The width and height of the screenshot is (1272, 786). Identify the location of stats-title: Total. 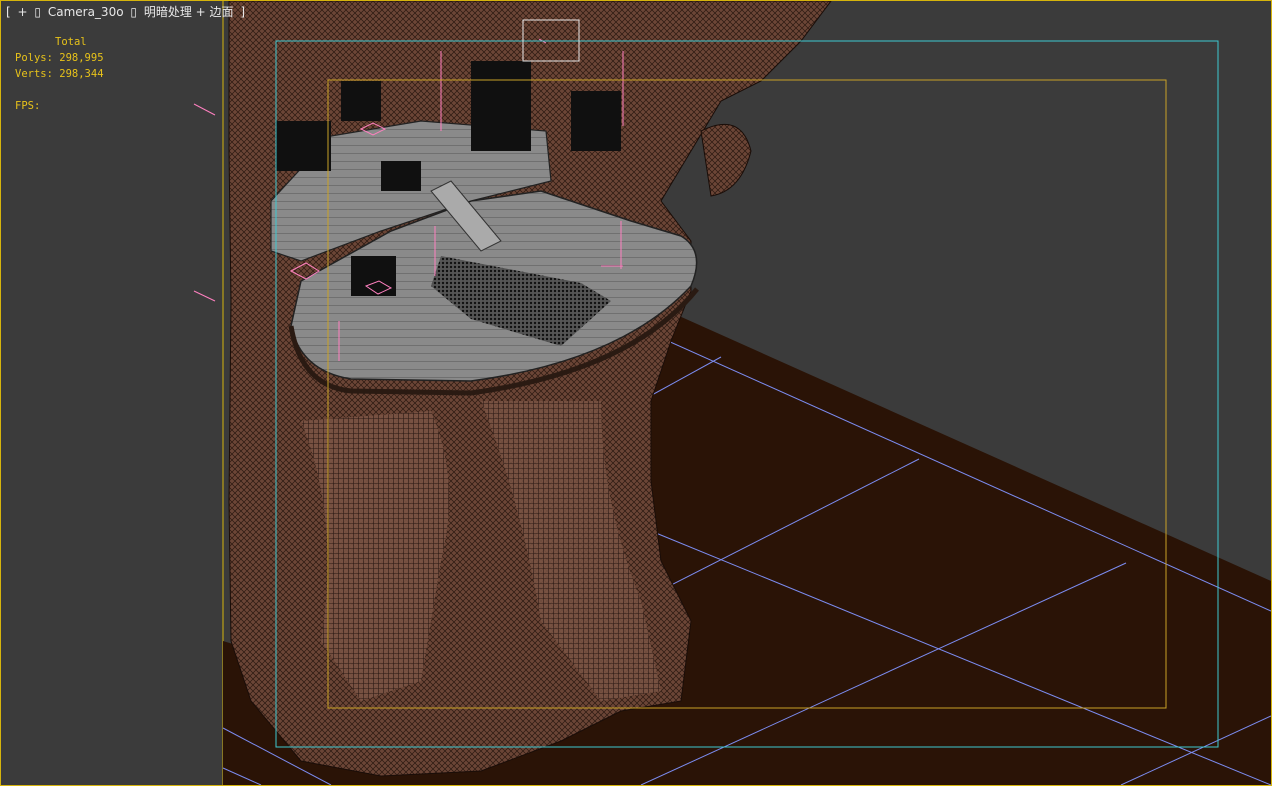
(71, 42).